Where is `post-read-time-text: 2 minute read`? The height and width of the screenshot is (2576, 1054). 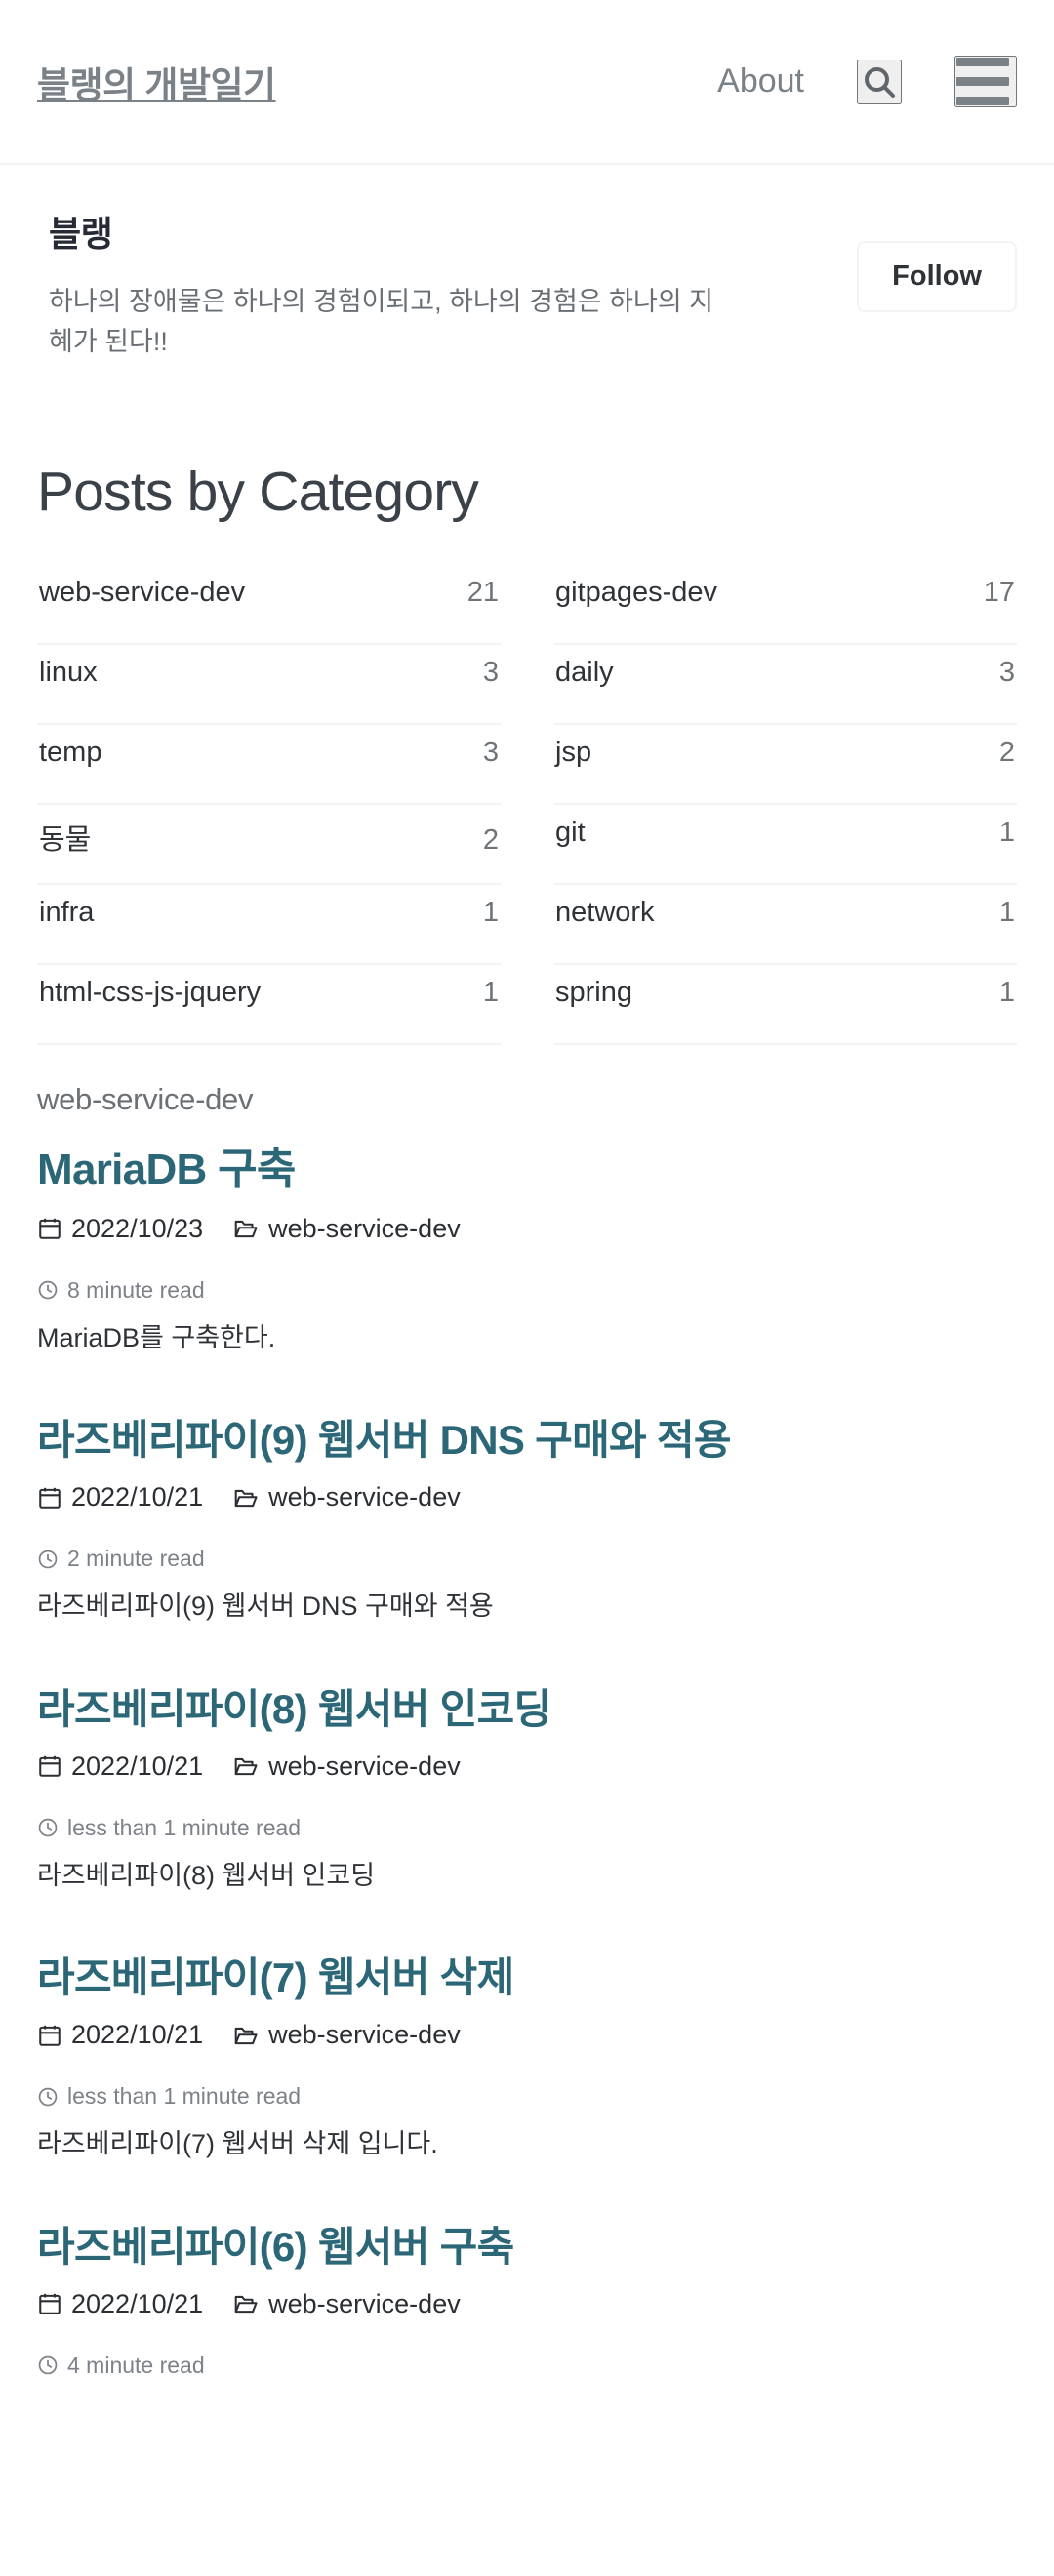 post-read-time-text: 2 minute read is located at coordinates (136, 1559).